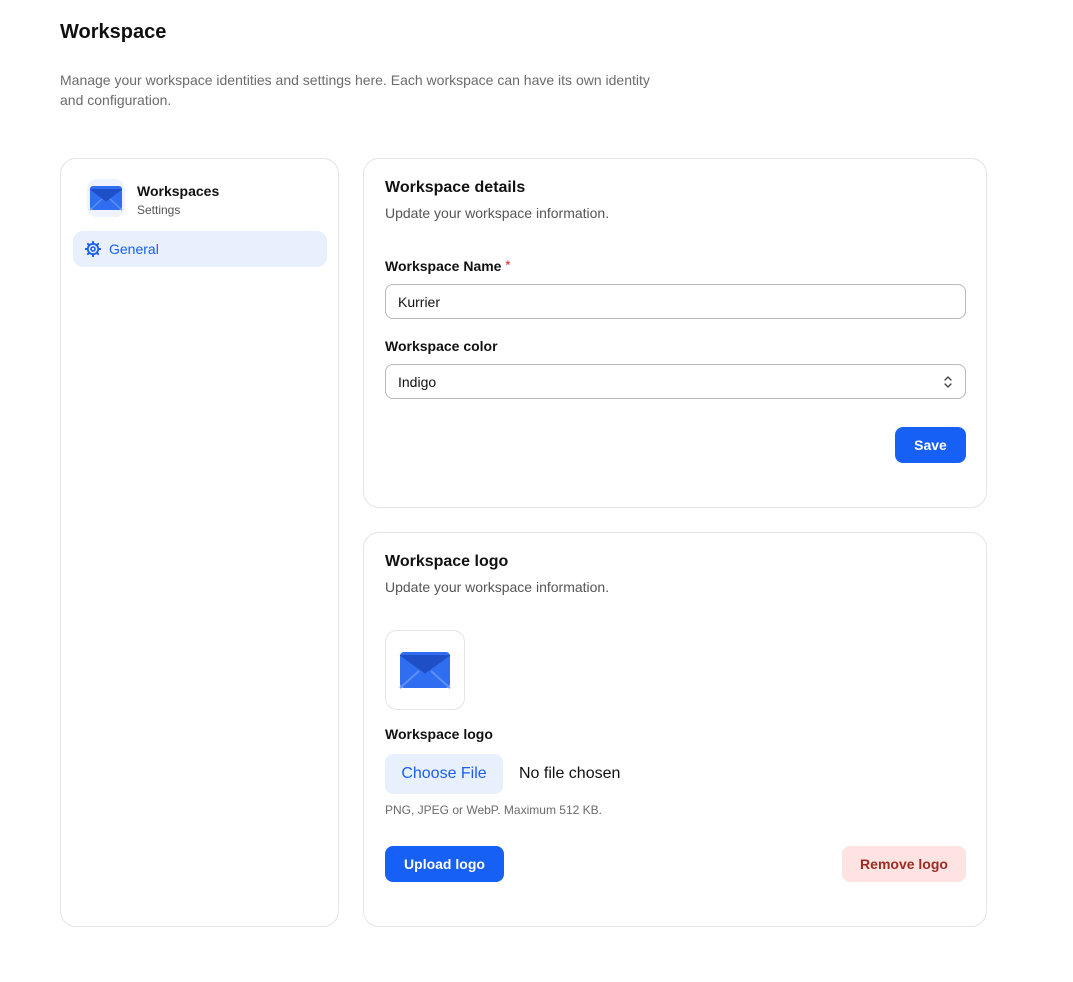  Describe the element at coordinates (419, 301) in the screenshot. I see `workspace-name-value: Kurrier` at that location.